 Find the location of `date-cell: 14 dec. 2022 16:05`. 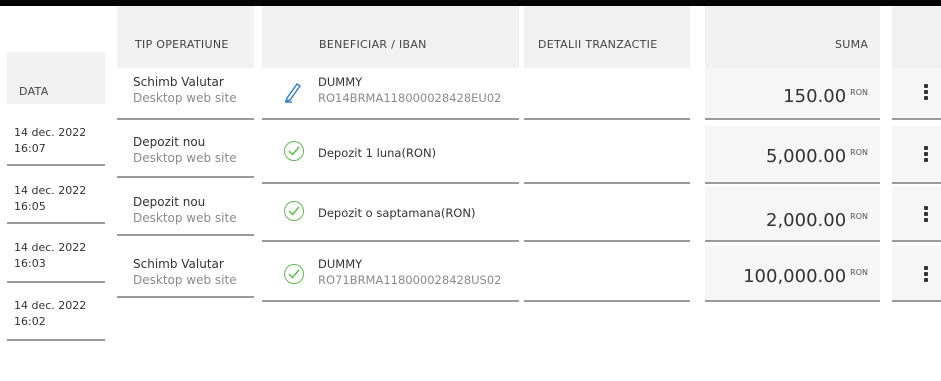

date-cell: 14 dec. 2022 16:05 is located at coordinates (56, 201).